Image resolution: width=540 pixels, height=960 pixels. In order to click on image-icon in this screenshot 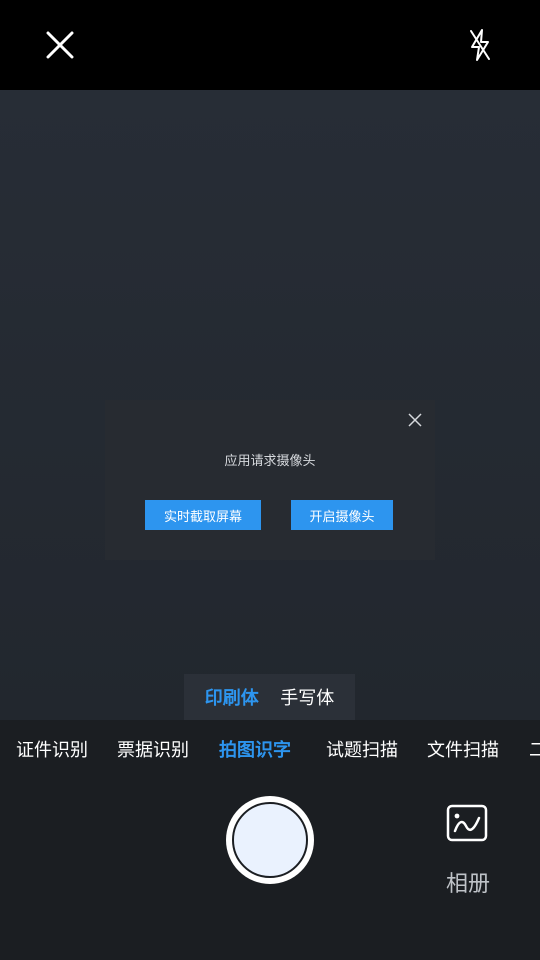, I will do `click(467, 823)`.